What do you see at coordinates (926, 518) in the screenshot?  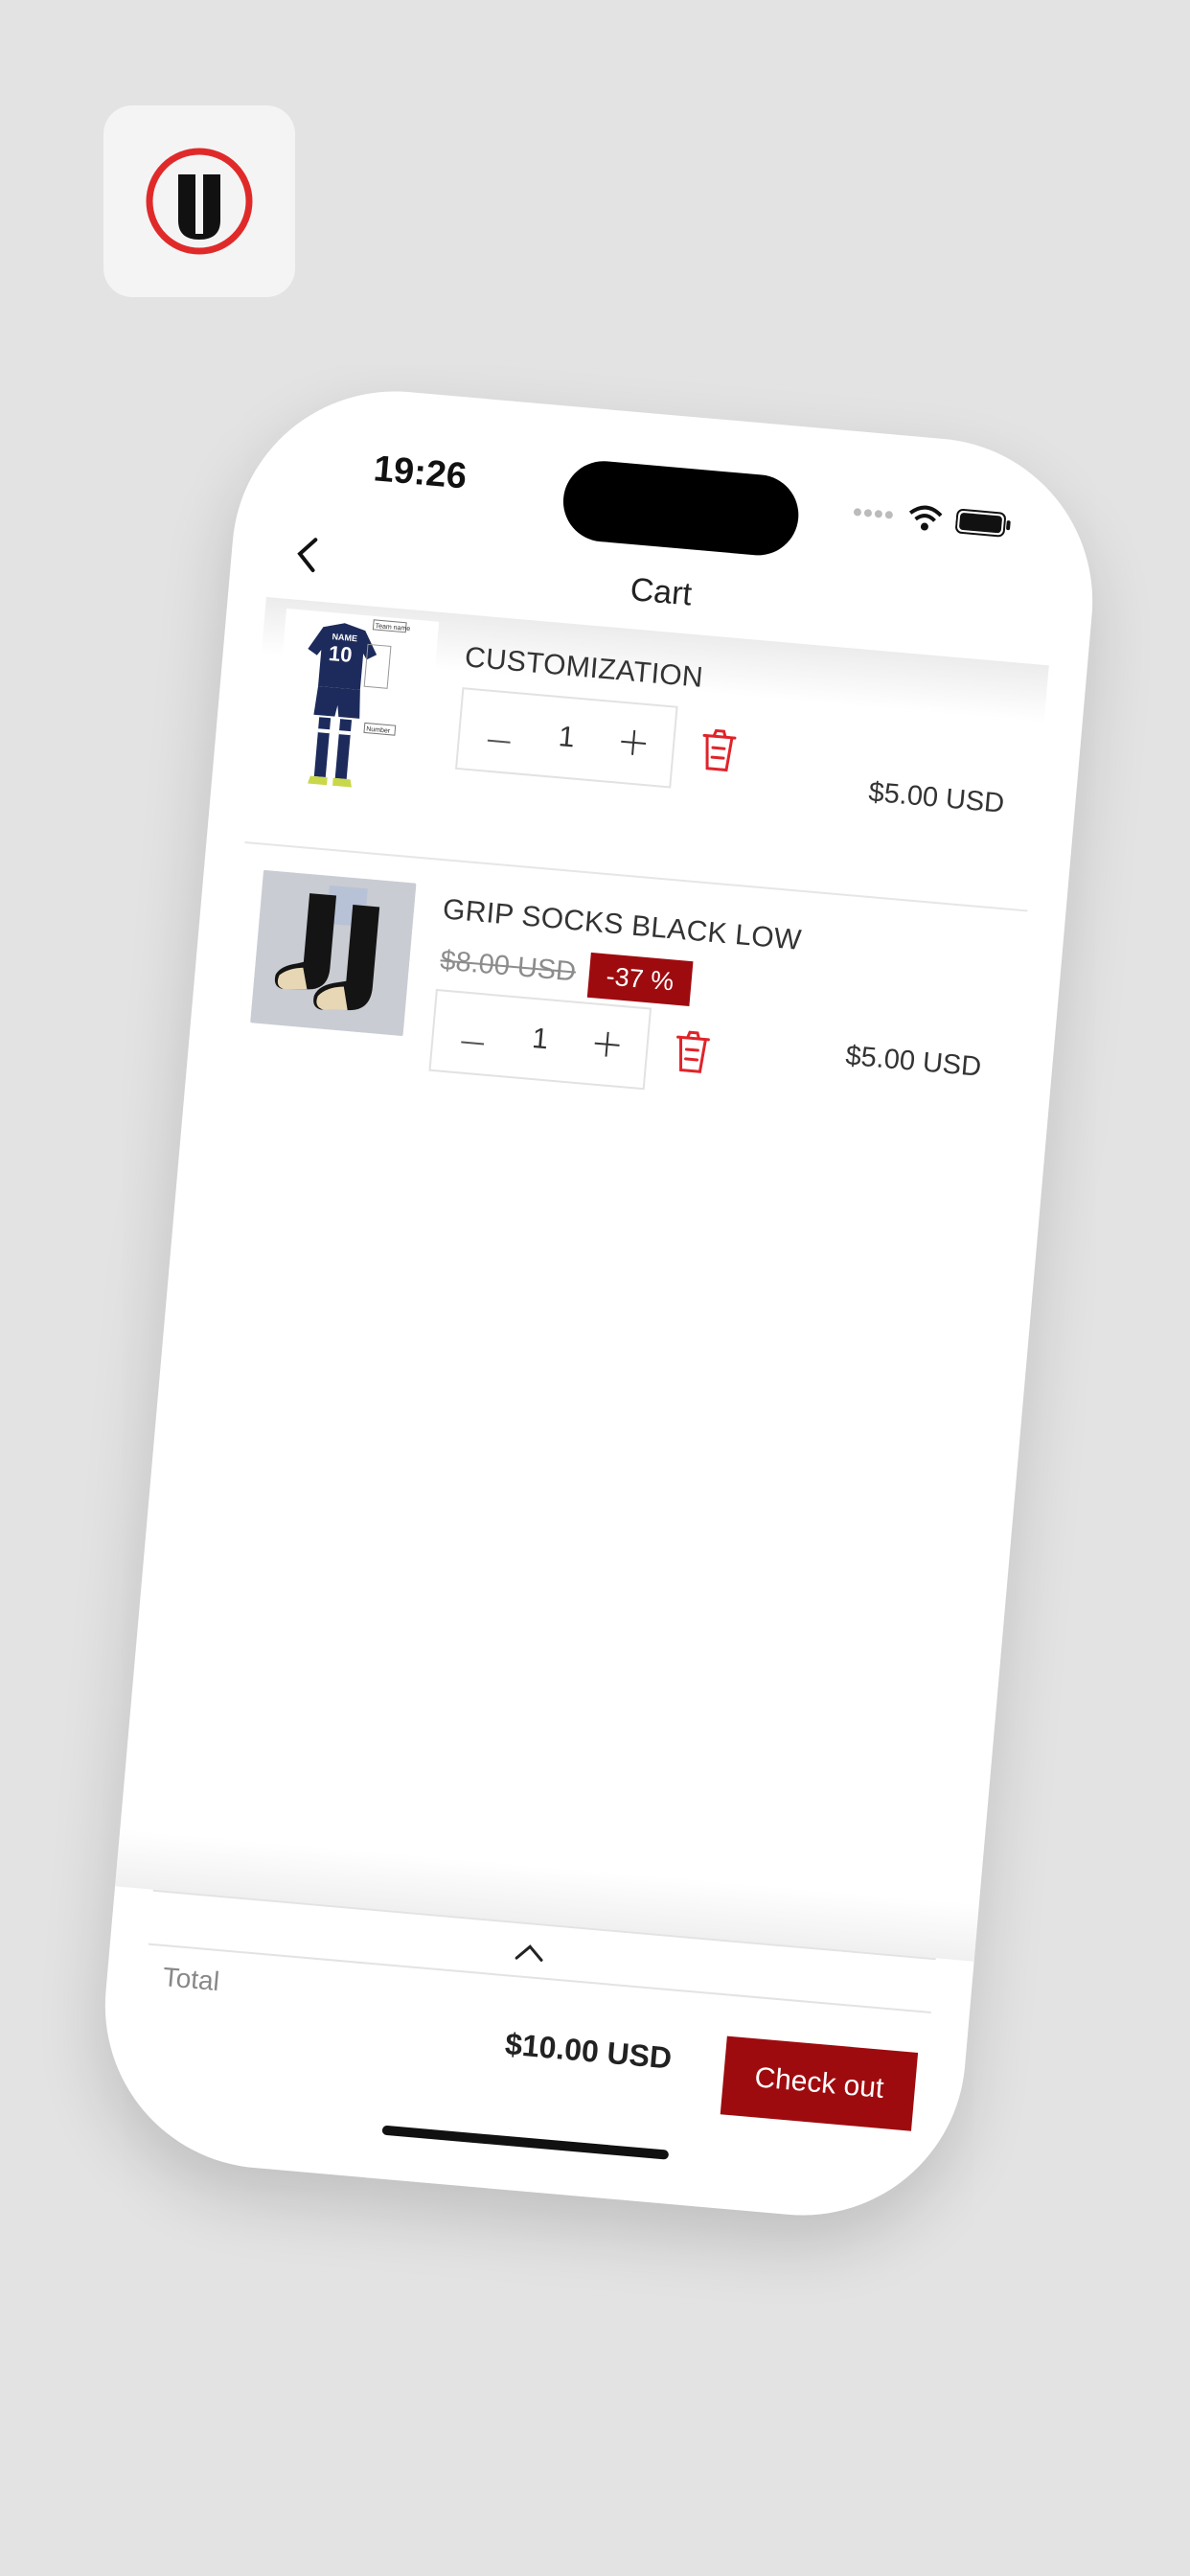 I see `wifi-icon` at bounding box center [926, 518].